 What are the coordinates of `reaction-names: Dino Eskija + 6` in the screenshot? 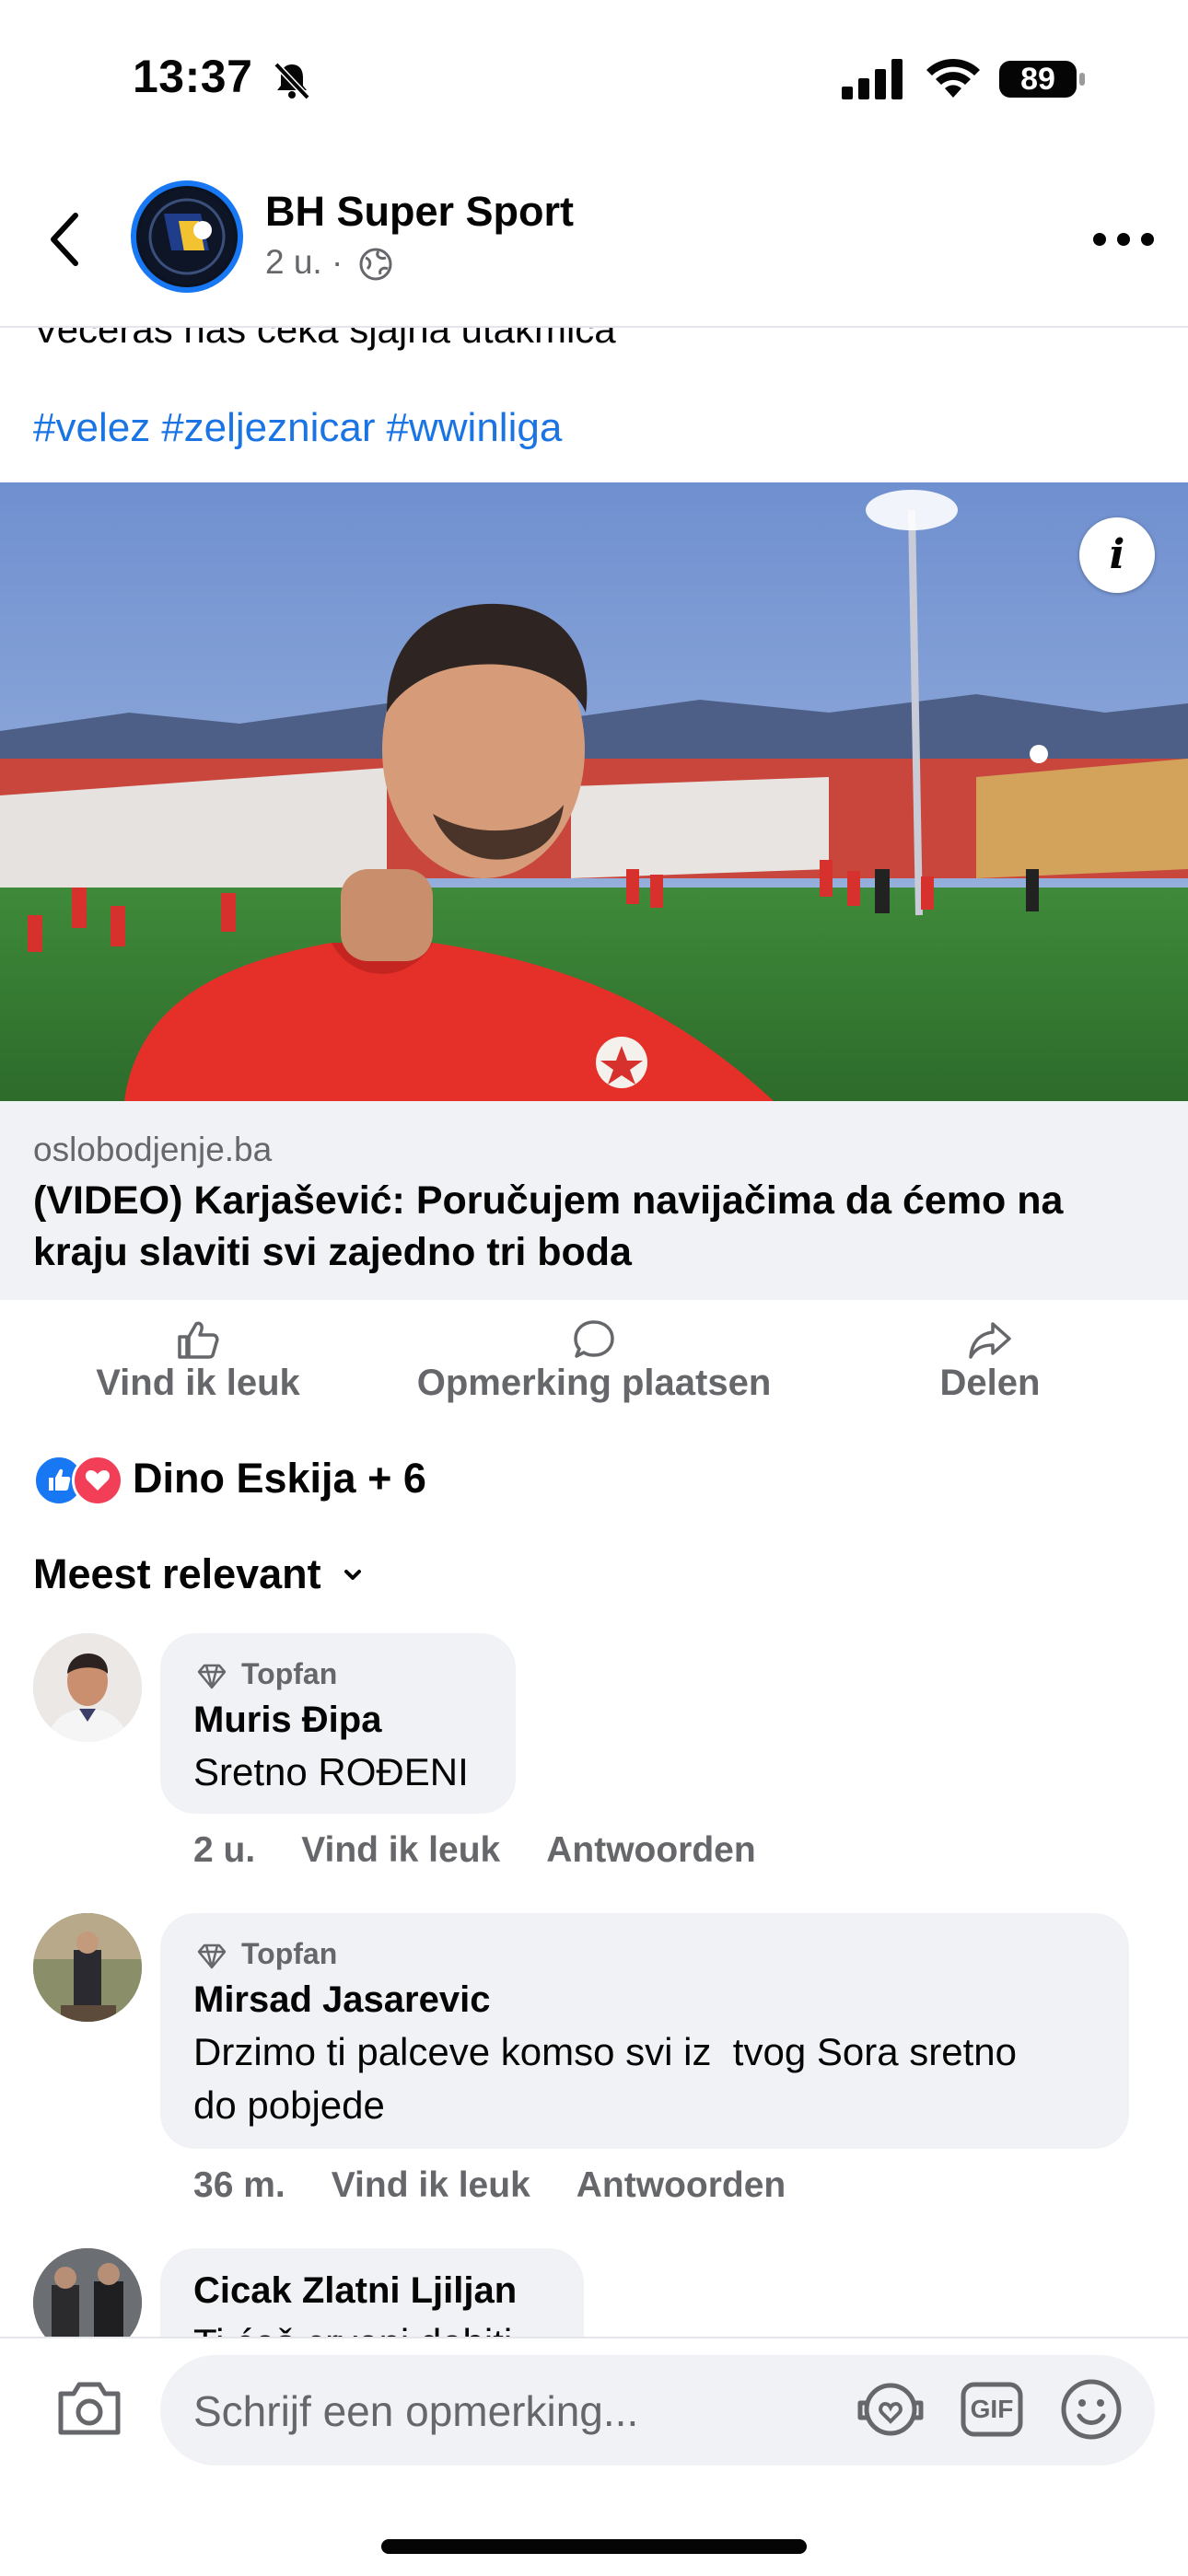 It's located at (279, 1479).